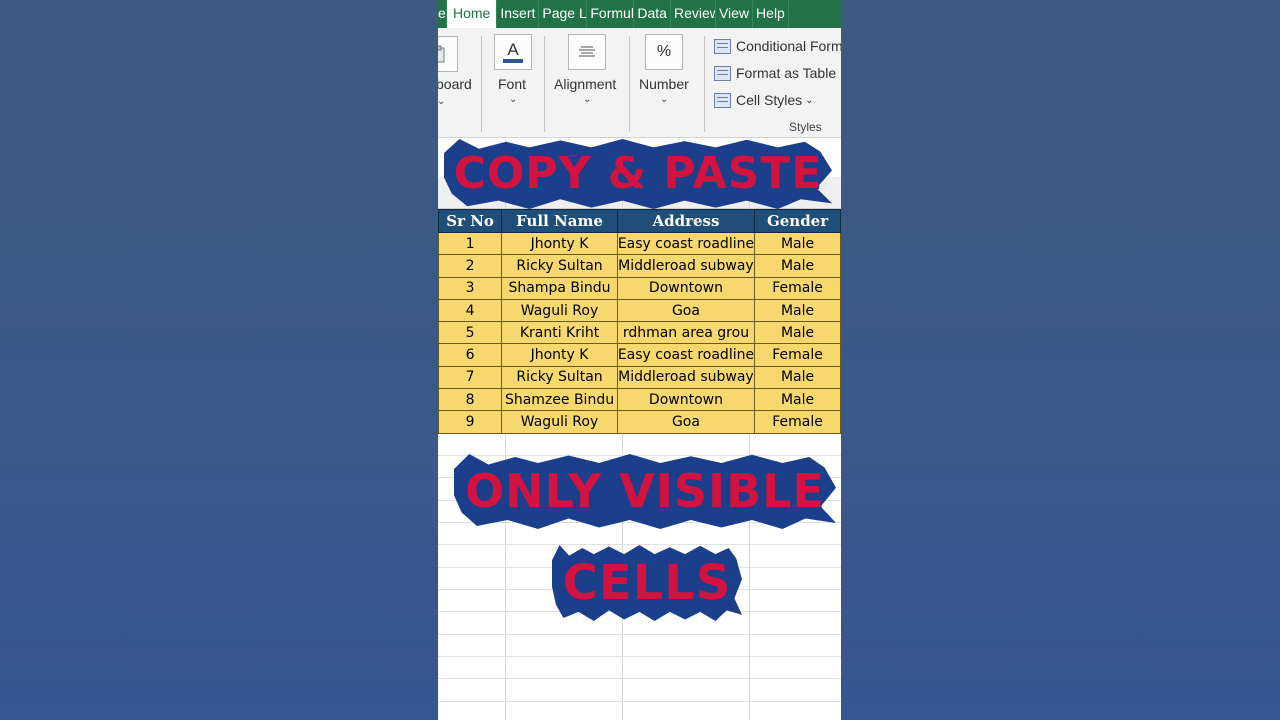 This screenshot has width=1280, height=720. I want to click on header-address: Address, so click(686, 221).